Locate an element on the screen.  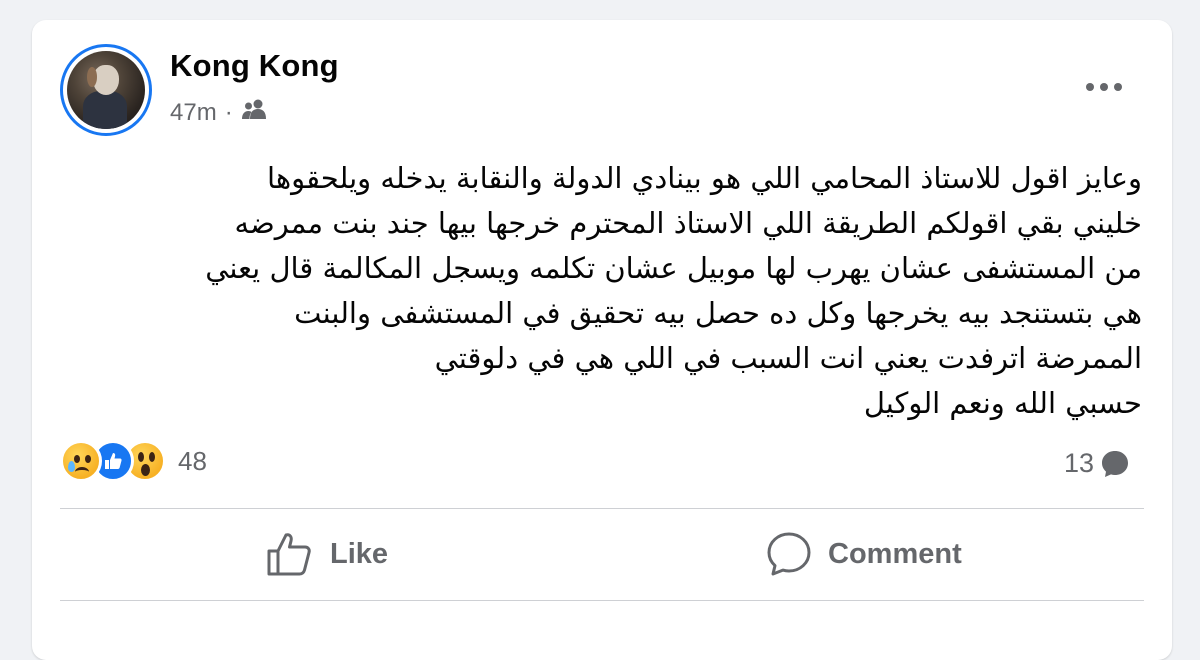
comment-icon is located at coordinates (789, 554).